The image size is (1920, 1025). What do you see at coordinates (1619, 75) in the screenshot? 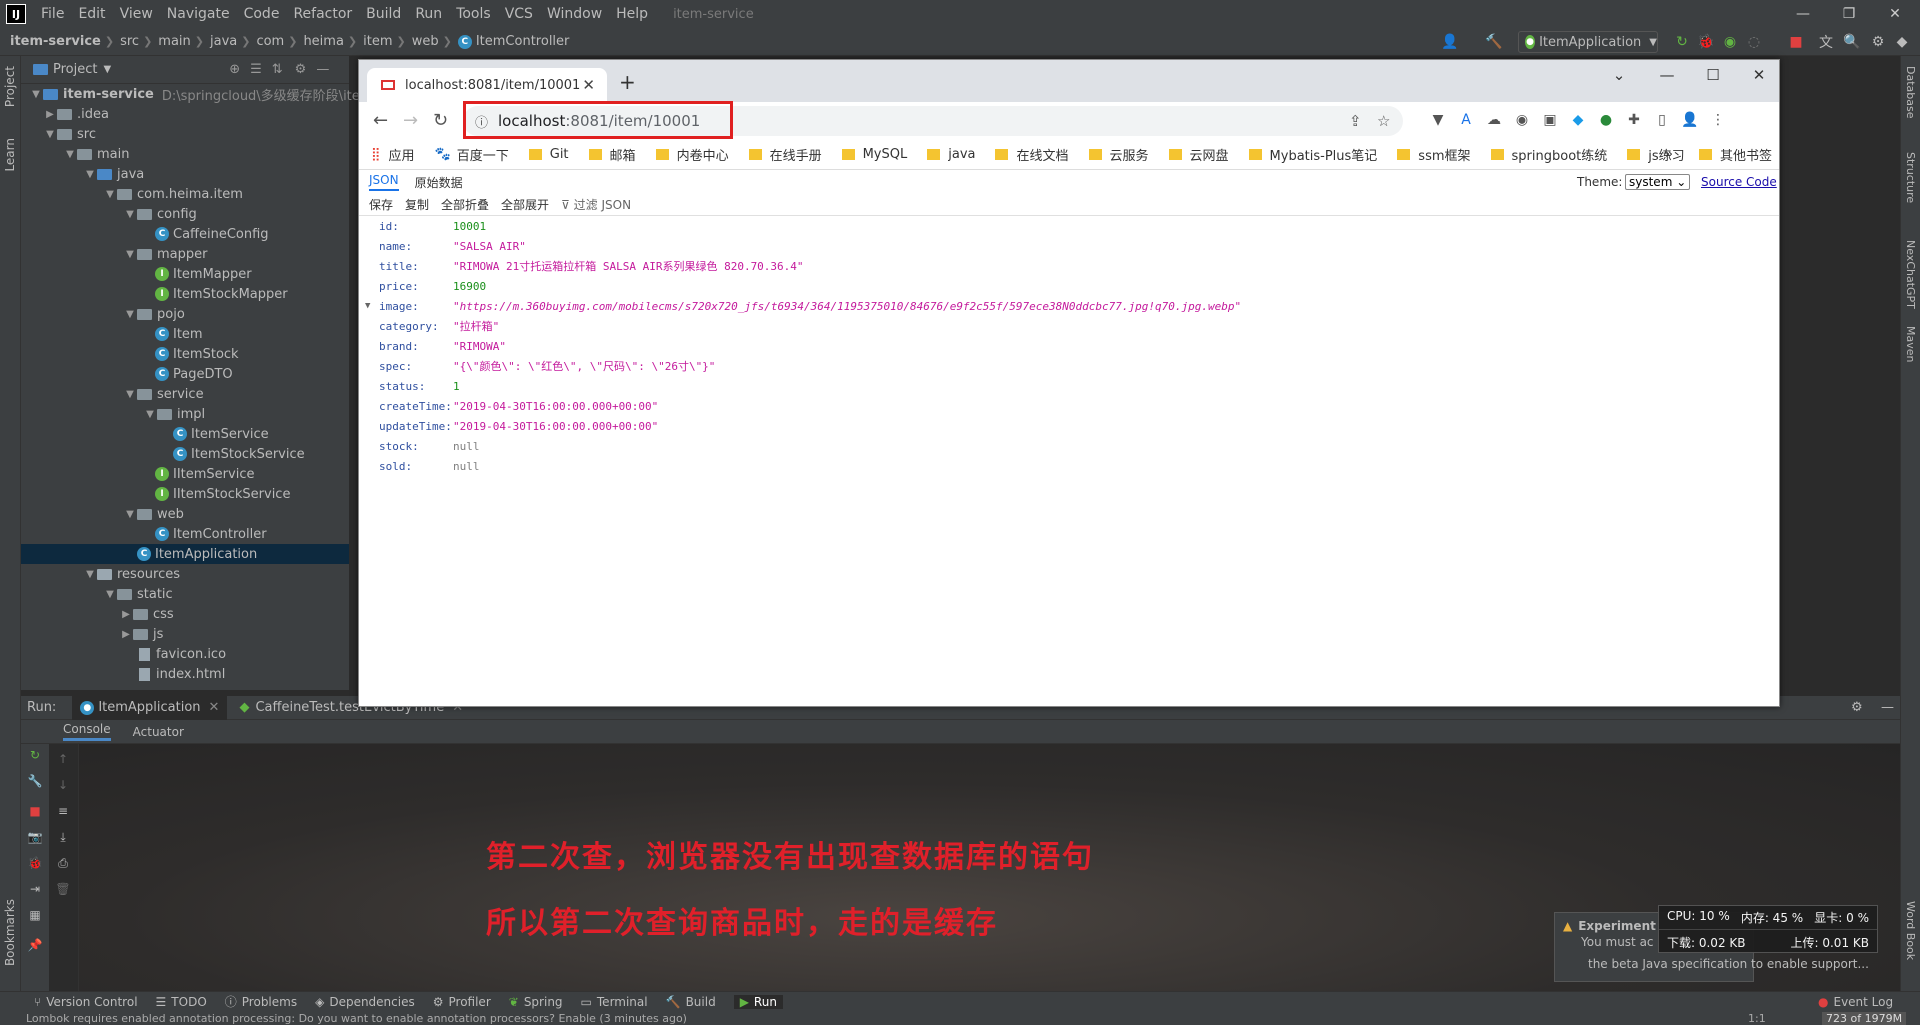
I see `tab-search-icon: ⌄` at bounding box center [1619, 75].